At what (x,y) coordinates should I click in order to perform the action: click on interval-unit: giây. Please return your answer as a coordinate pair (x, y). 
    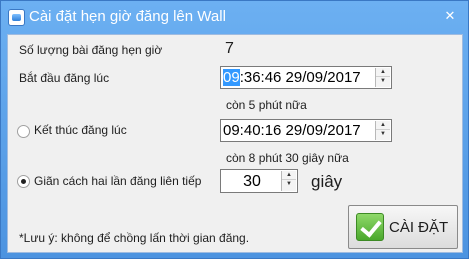
    Looking at the image, I should click on (327, 181).